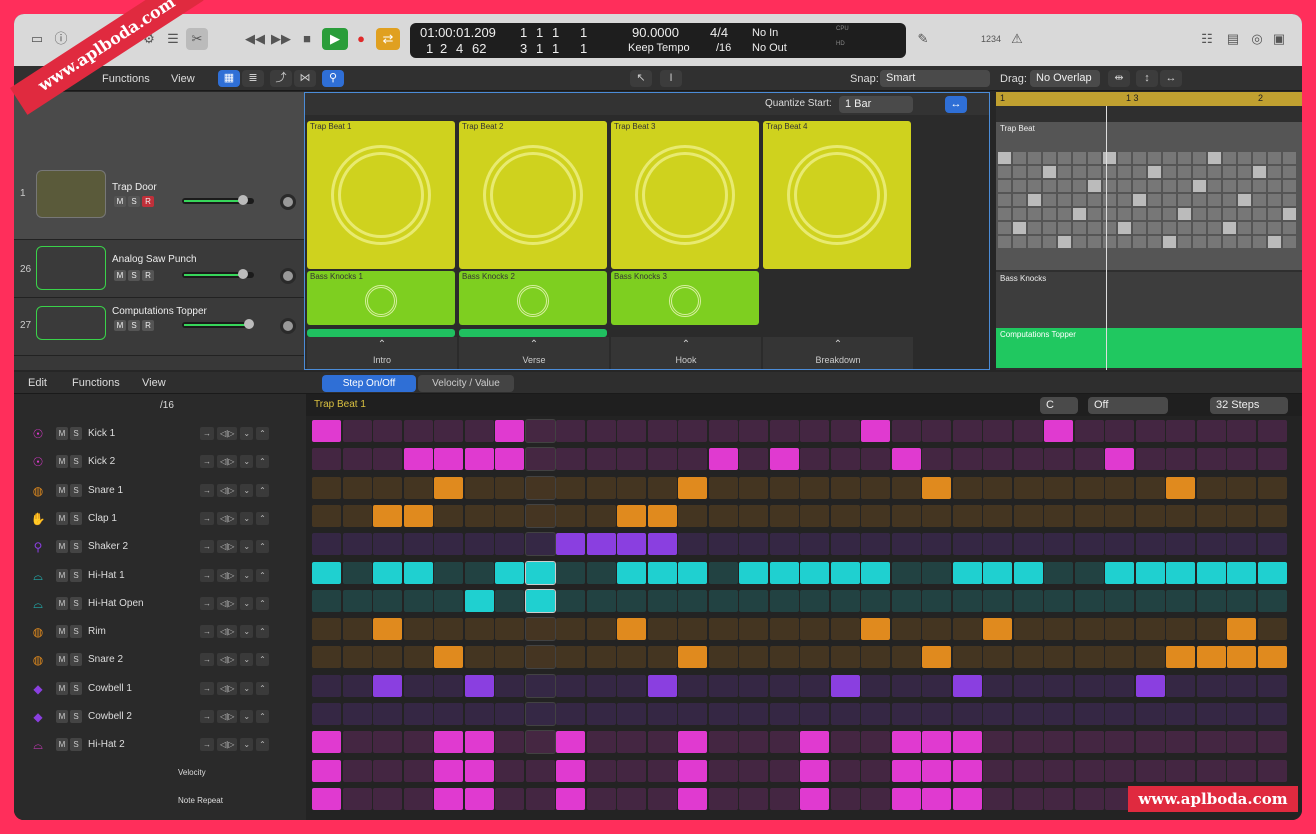  Describe the element at coordinates (381, 333) in the screenshot. I see `live-cell-computations` at that location.